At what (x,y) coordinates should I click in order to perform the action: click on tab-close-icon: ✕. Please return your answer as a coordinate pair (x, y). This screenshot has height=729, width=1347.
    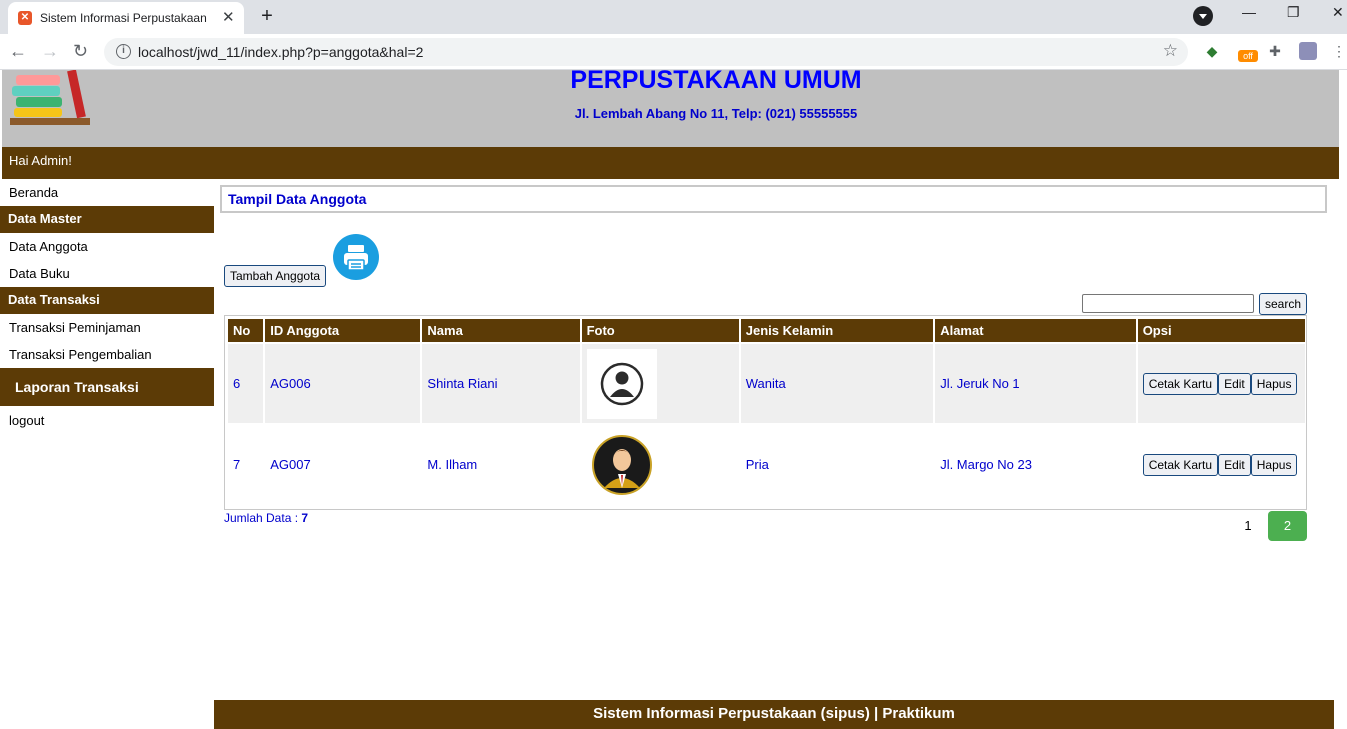
    Looking at the image, I should click on (228, 17).